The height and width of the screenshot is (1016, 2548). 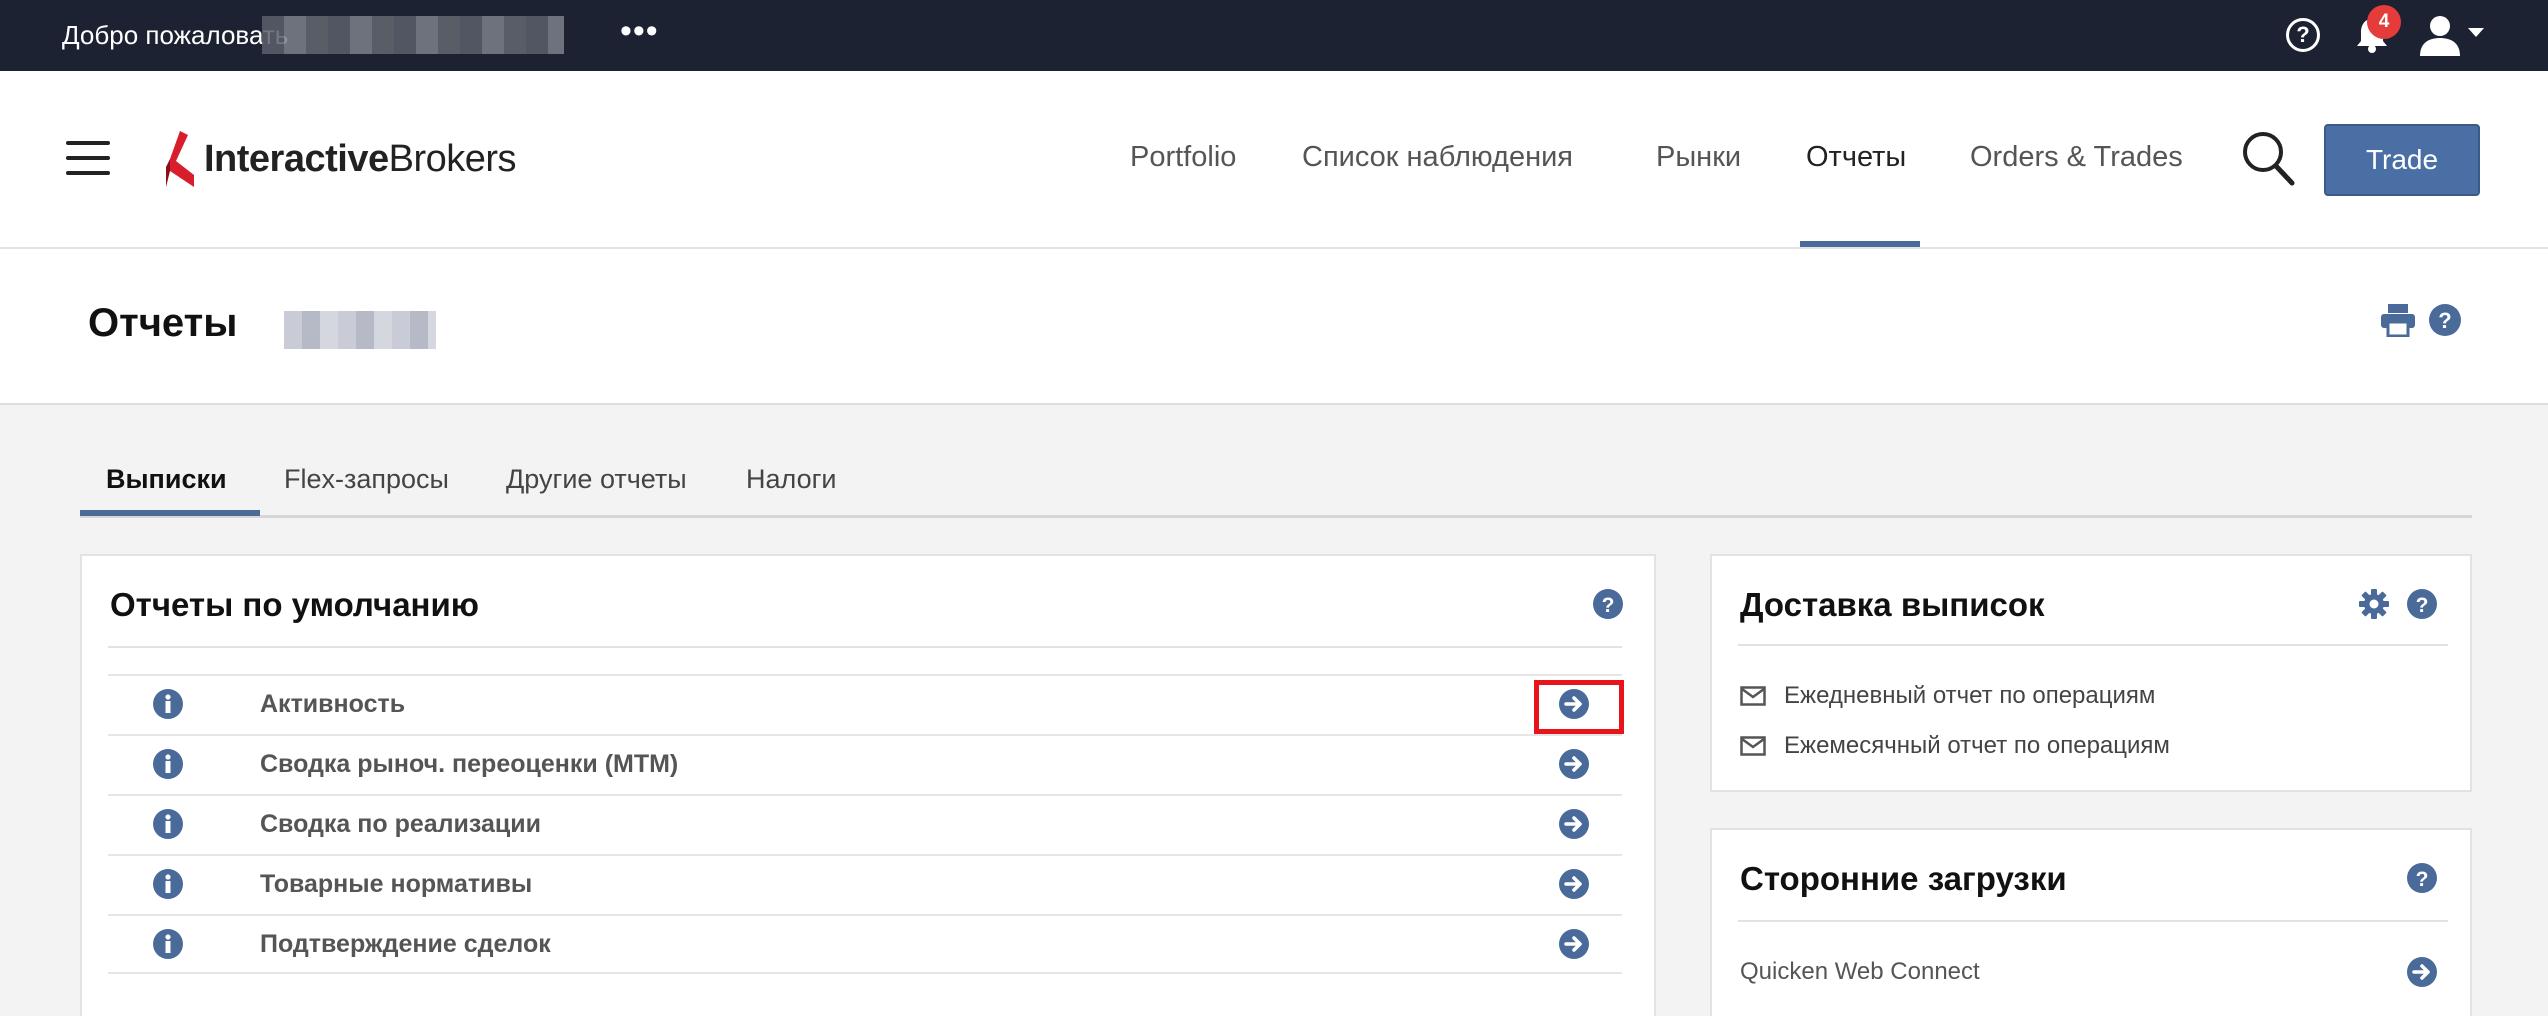 What do you see at coordinates (1437, 157) in the screenshot?
I see `nav-watchlist: Список наблюдения` at bounding box center [1437, 157].